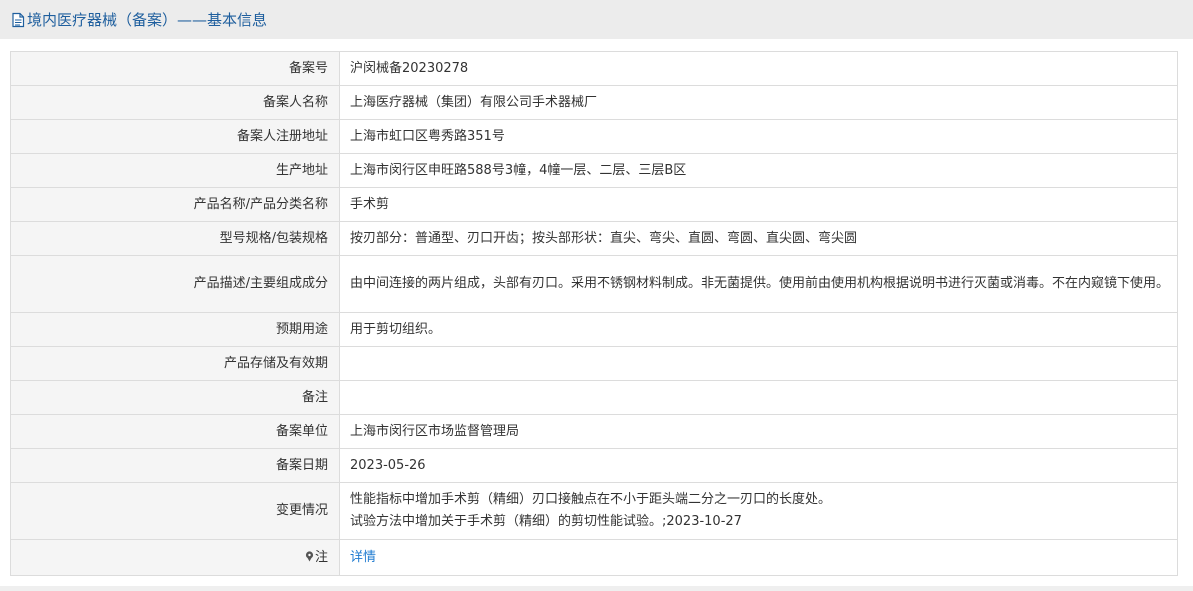 The width and height of the screenshot is (1193, 591). I want to click on field-label: 产品存储及有效期, so click(175, 363).